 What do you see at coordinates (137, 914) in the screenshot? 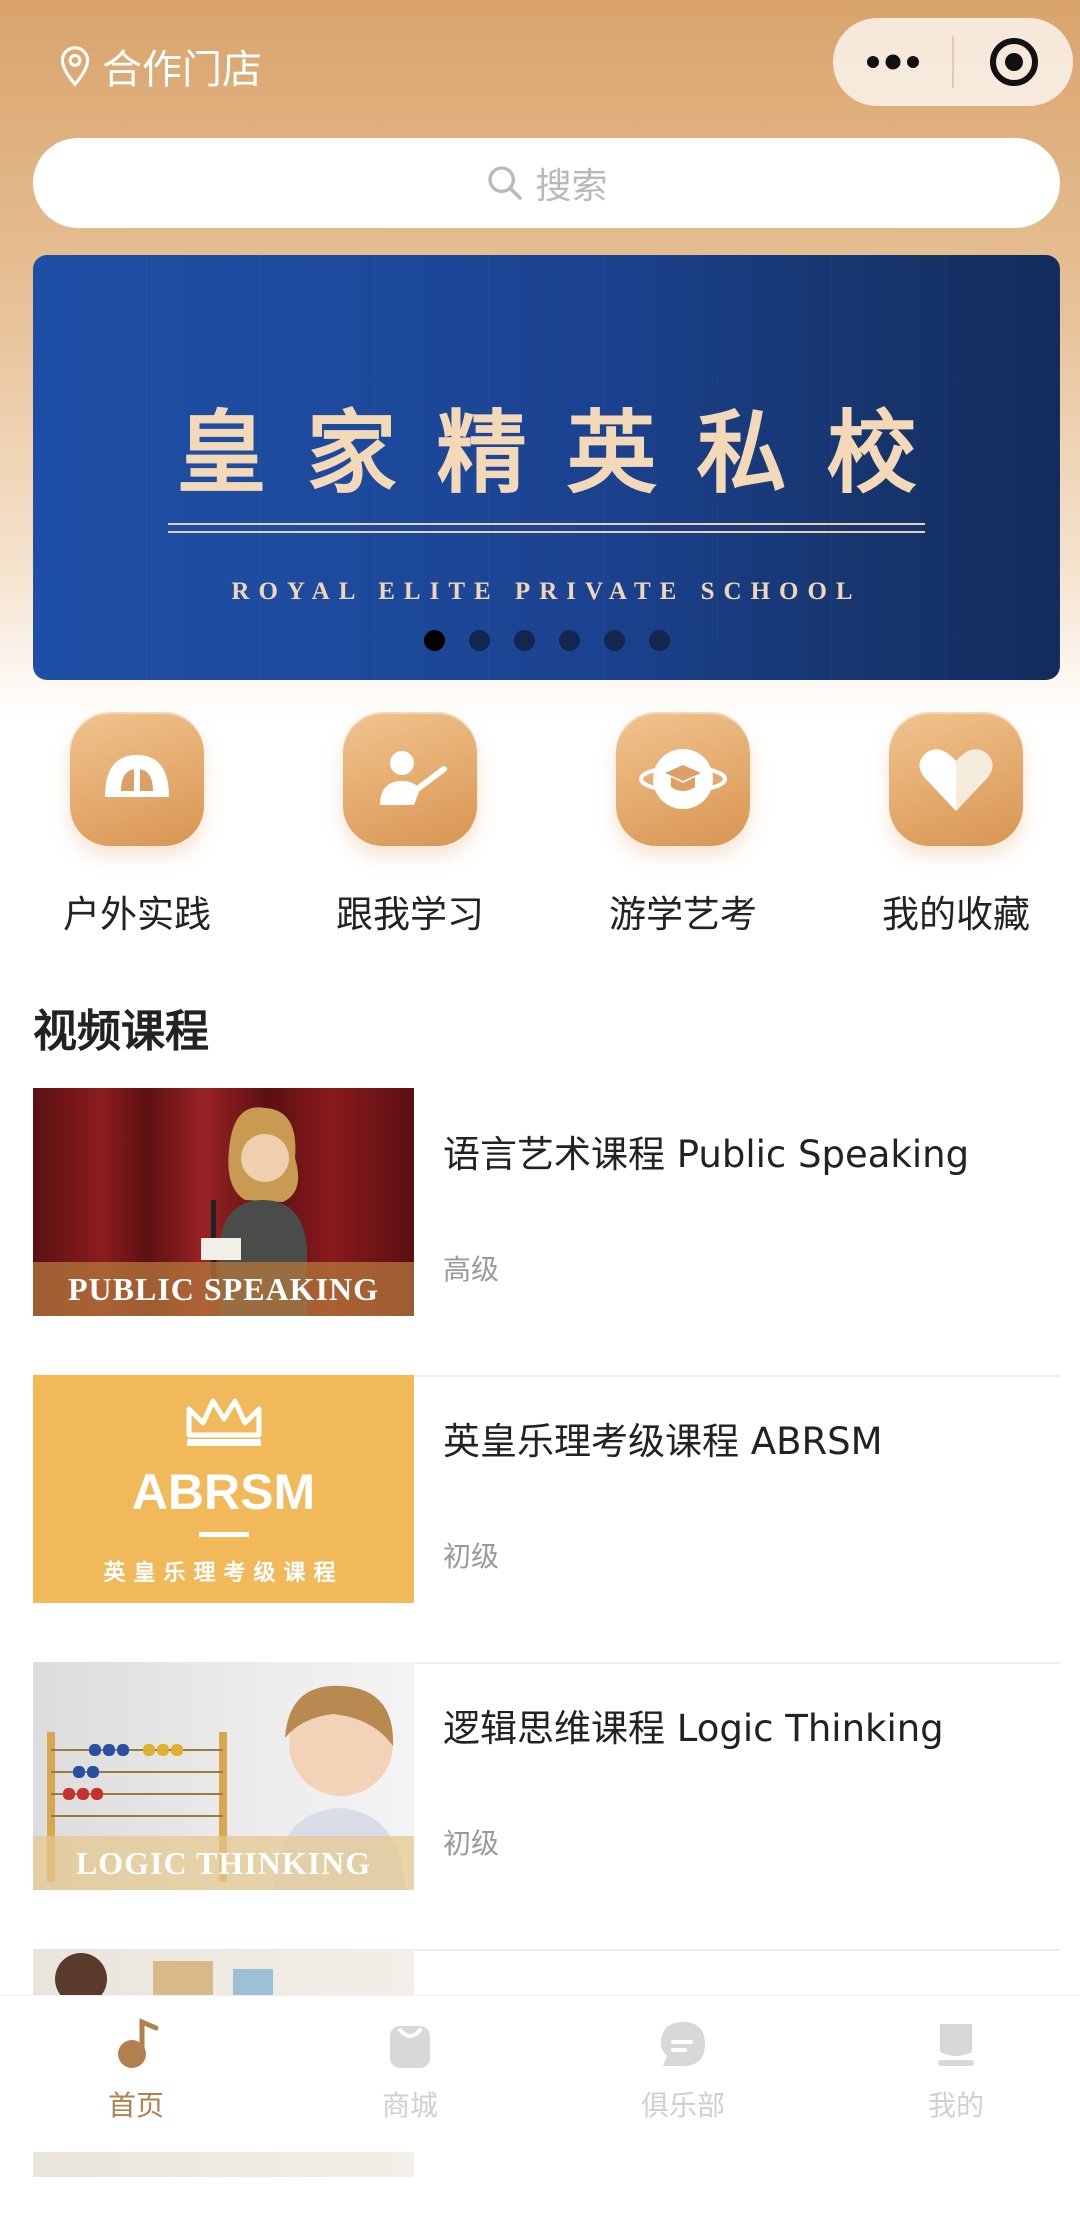
I see `quick-action-label: 户外实践` at bounding box center [137, 914].